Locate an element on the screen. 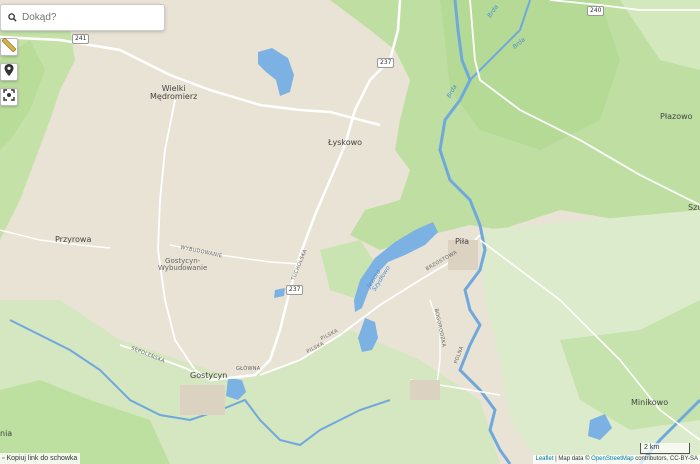 This screenshot has width=700, height=464. search-box is located at coordinates (82, 17).